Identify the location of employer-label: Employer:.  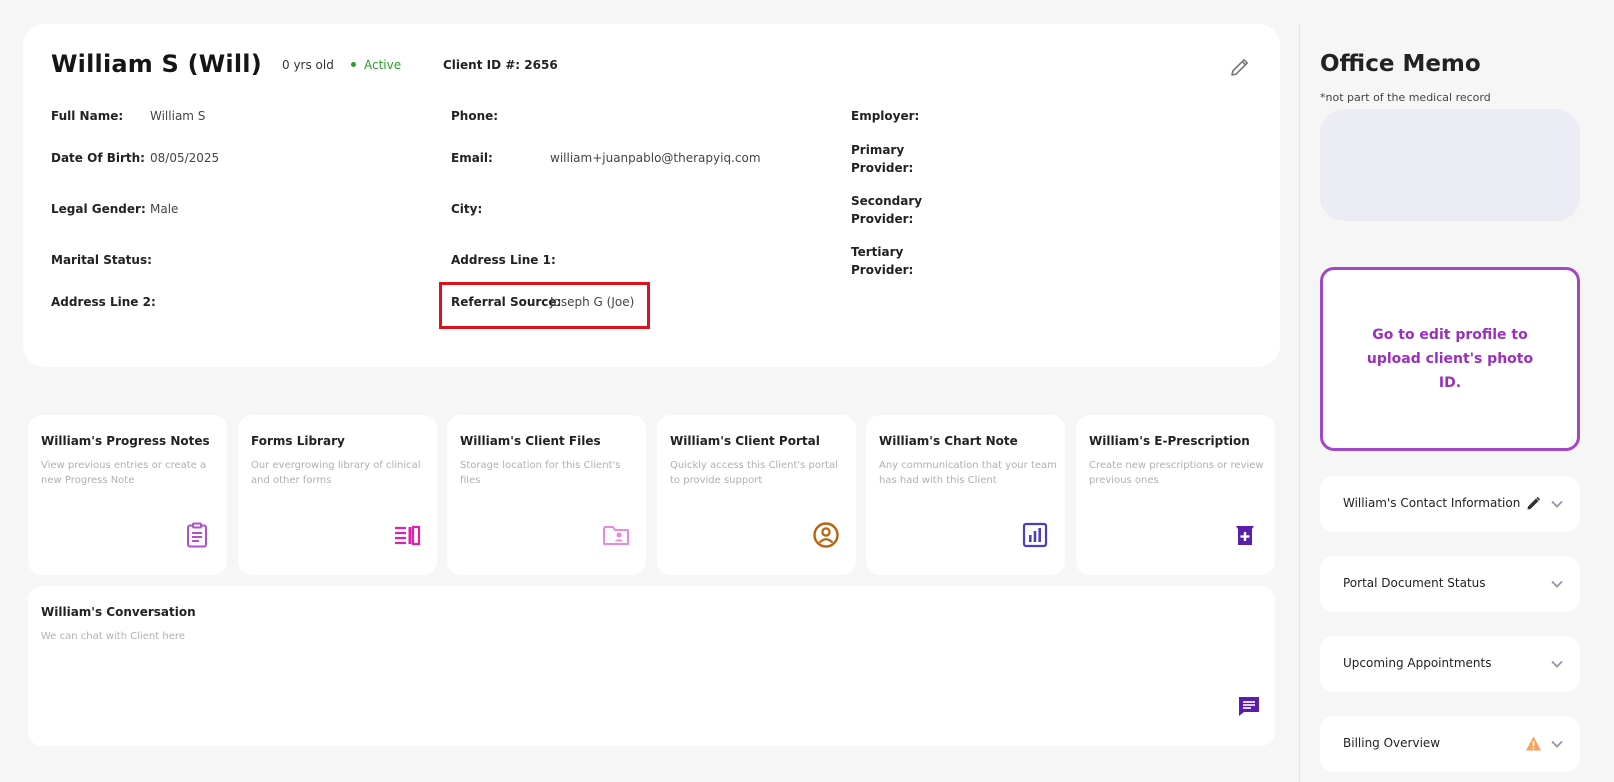
(885, 116).